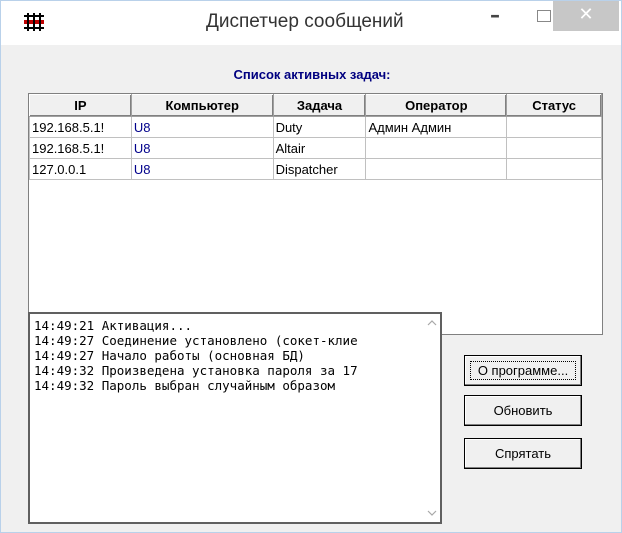 The height and width of the screenshot is (533, 622). I want to click on table-row: 192.168.5.1! U8 Altair, so click(315, 148).